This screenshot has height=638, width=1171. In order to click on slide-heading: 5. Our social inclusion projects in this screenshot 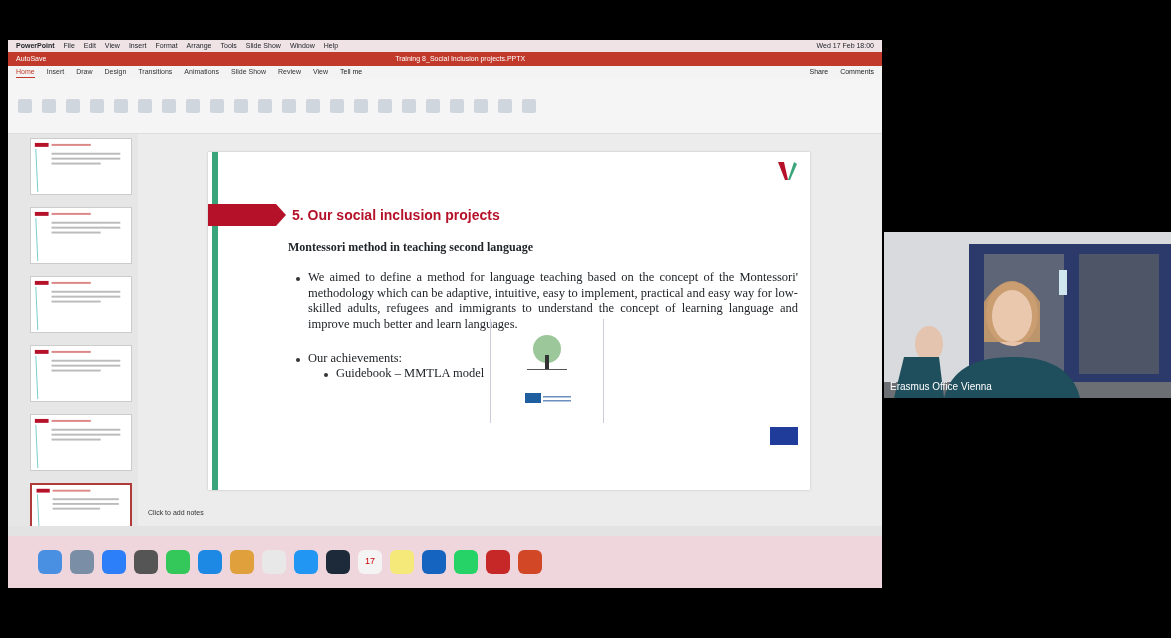, I will do `click(396, 215)`.